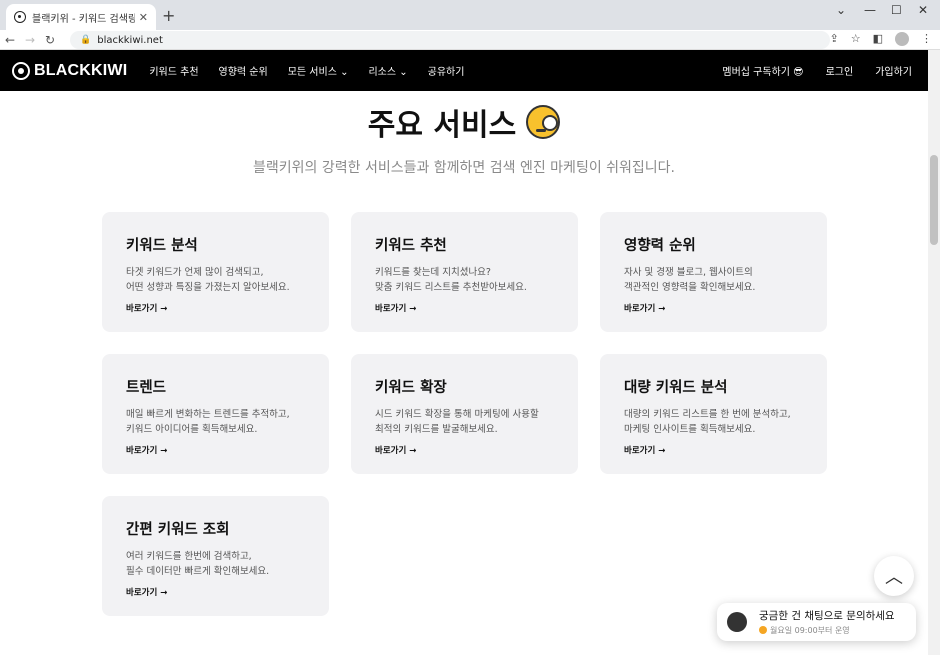  I want to click on favicon-icon, so click(20, 17).